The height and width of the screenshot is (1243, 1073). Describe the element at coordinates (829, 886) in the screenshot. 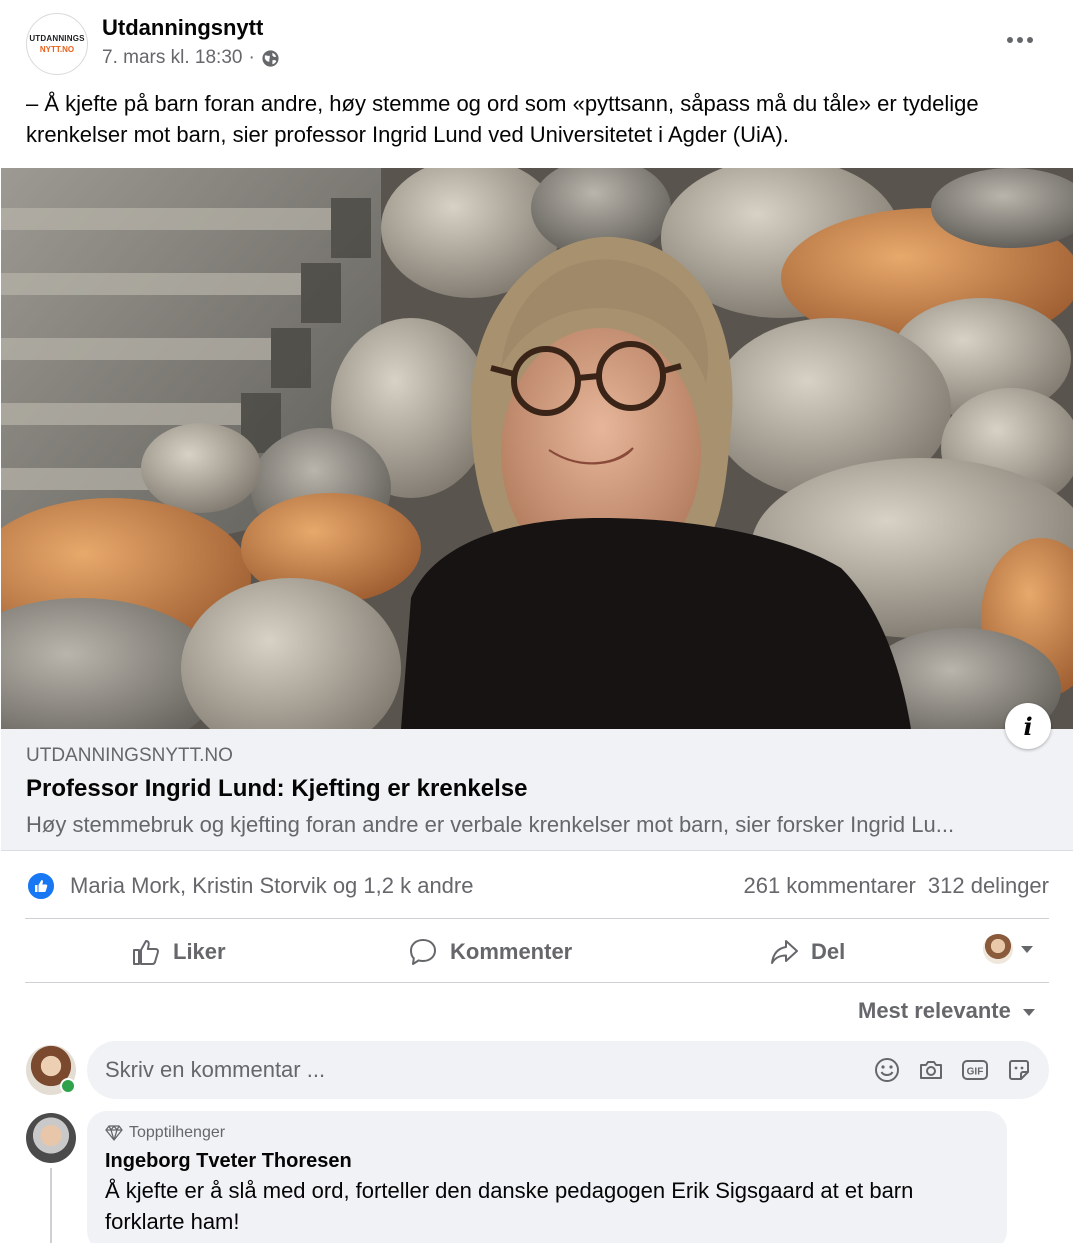

I see `comments-count-link: 261 kommentarer` at that location.